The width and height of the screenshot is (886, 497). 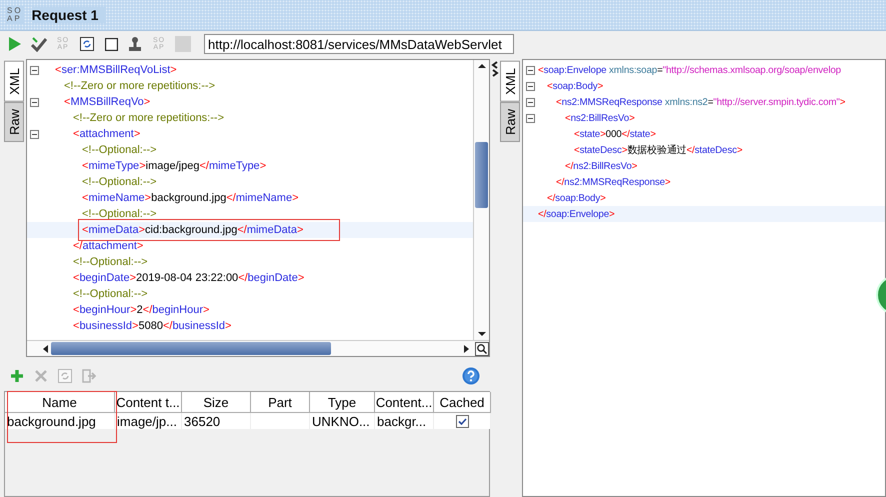 What do you see at coordinates (87, 44) in the screenshot?
I see `refresh-icon` at bounding box center [87, 44].